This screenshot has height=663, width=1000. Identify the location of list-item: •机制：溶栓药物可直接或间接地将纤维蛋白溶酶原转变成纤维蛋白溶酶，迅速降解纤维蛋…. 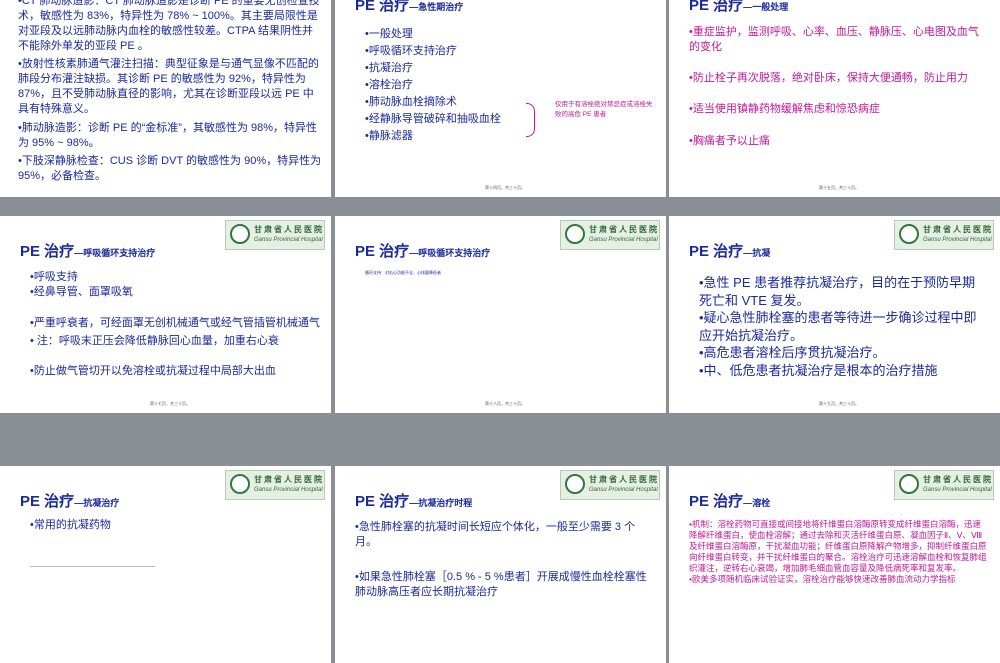
(838, 546).